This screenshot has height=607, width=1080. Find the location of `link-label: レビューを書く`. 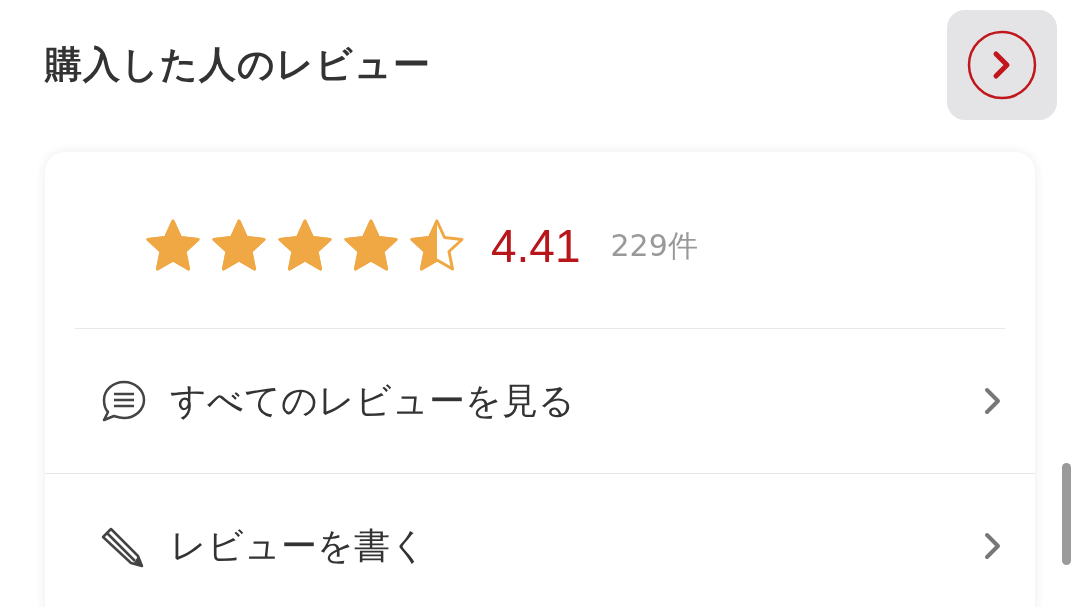

link-label: レビューを書く is located at coordinates (299, 545).